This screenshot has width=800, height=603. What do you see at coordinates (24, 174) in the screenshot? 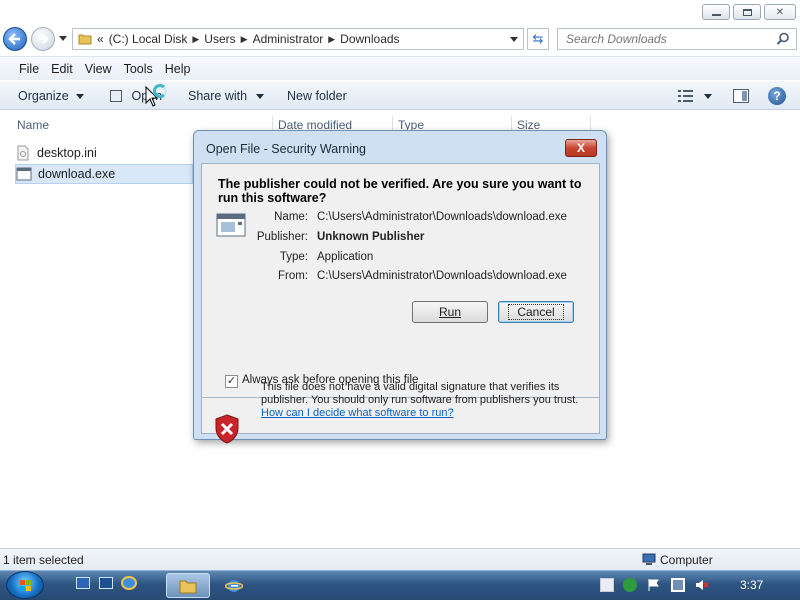
I see `application-icon` at bounding box center [24, 174].